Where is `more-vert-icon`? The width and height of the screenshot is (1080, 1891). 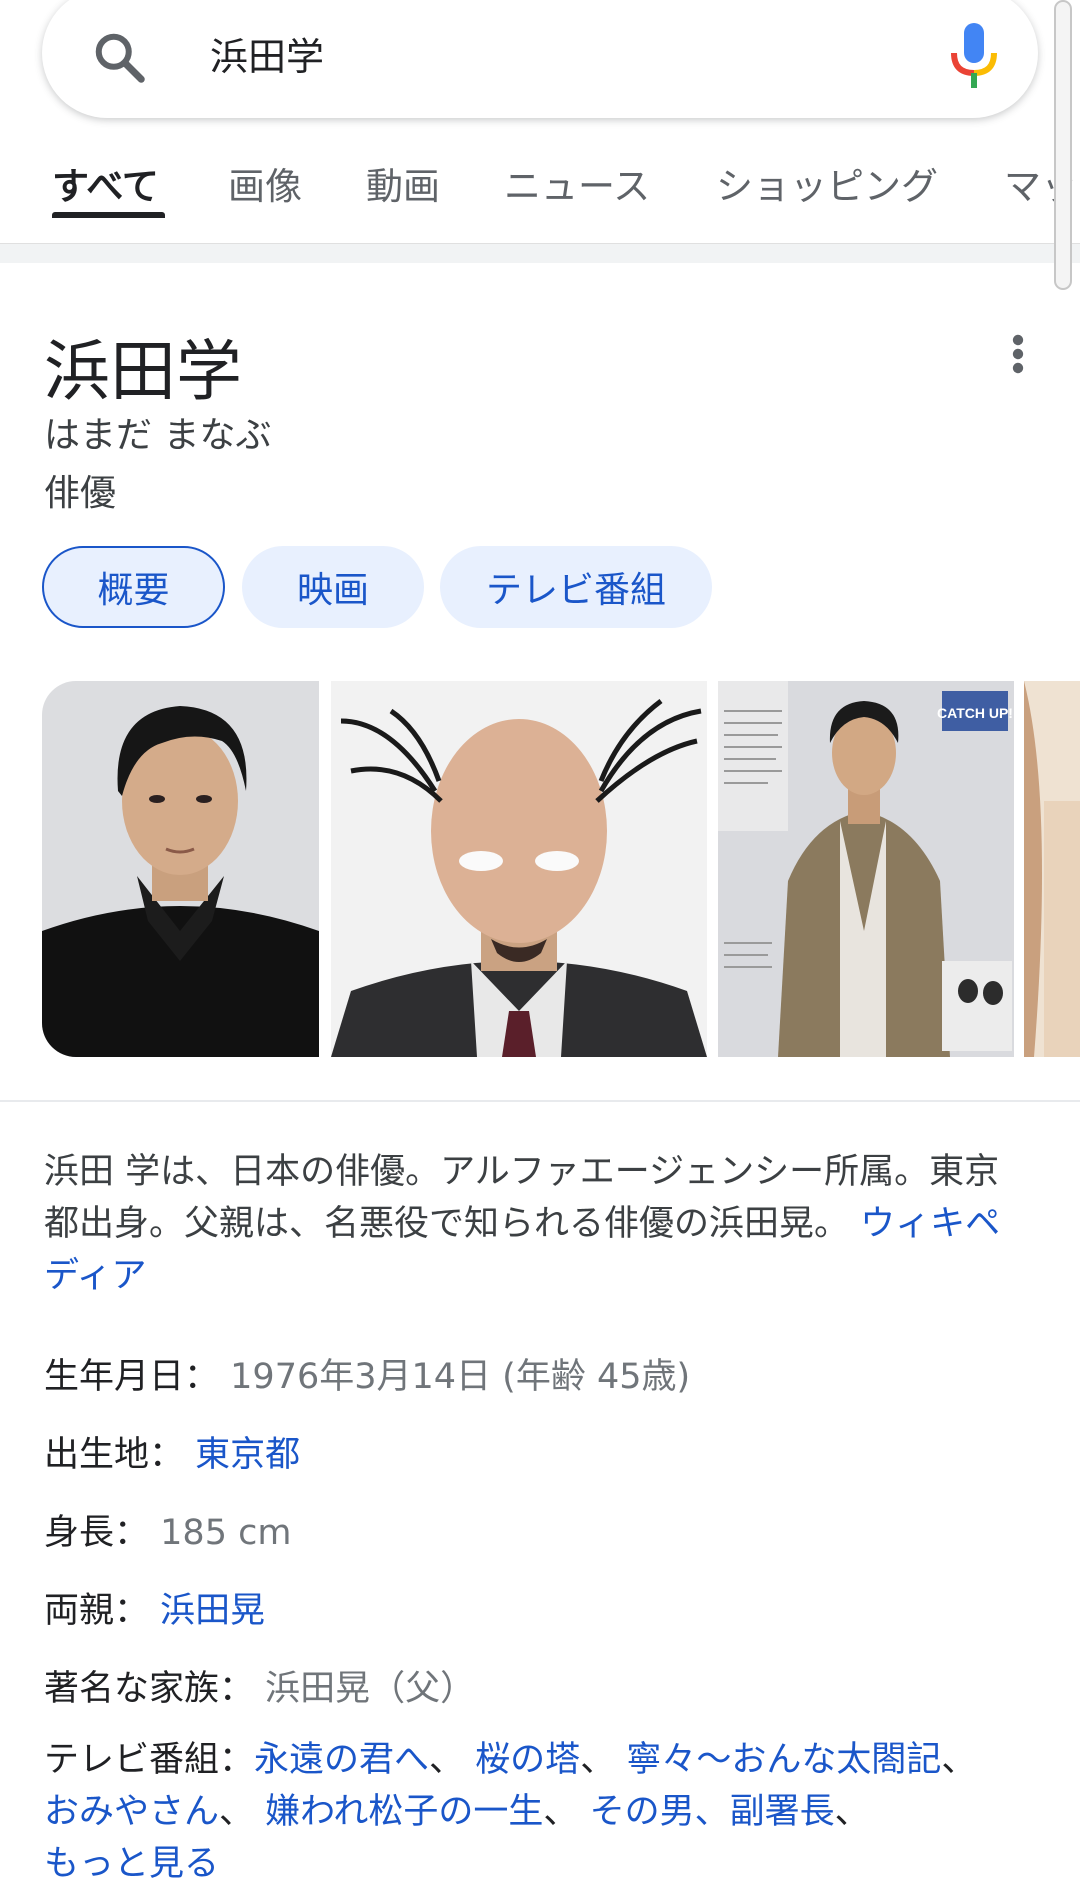
more-vert-icon is located at coordinates (1018, 354).